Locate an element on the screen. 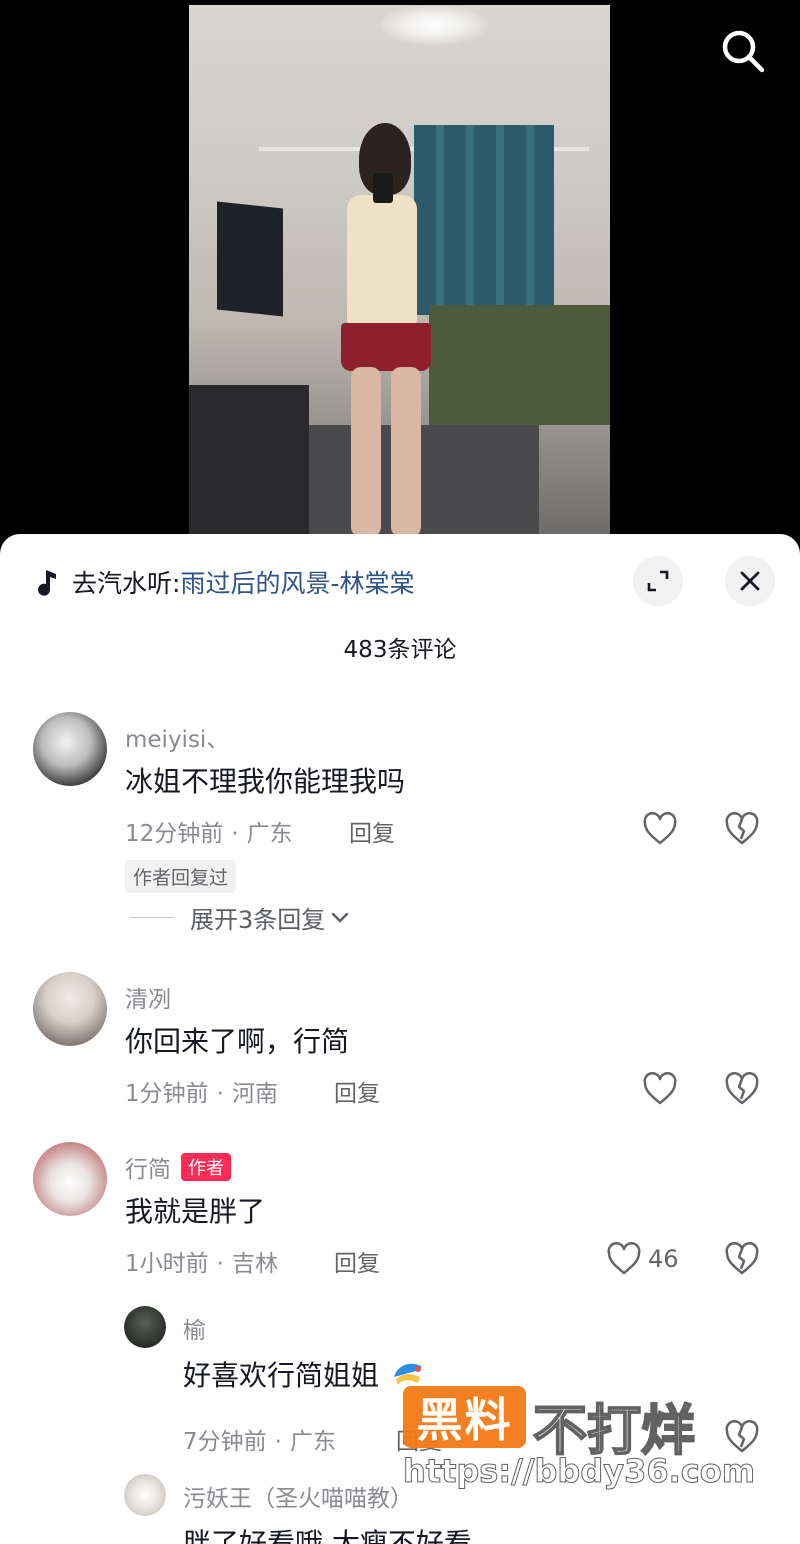 The height and width of the screenshot is (1544, 800). music-link-row: 去汽水听: 雨过后的风景-林棠棠 is located at coordinates (225, 582).